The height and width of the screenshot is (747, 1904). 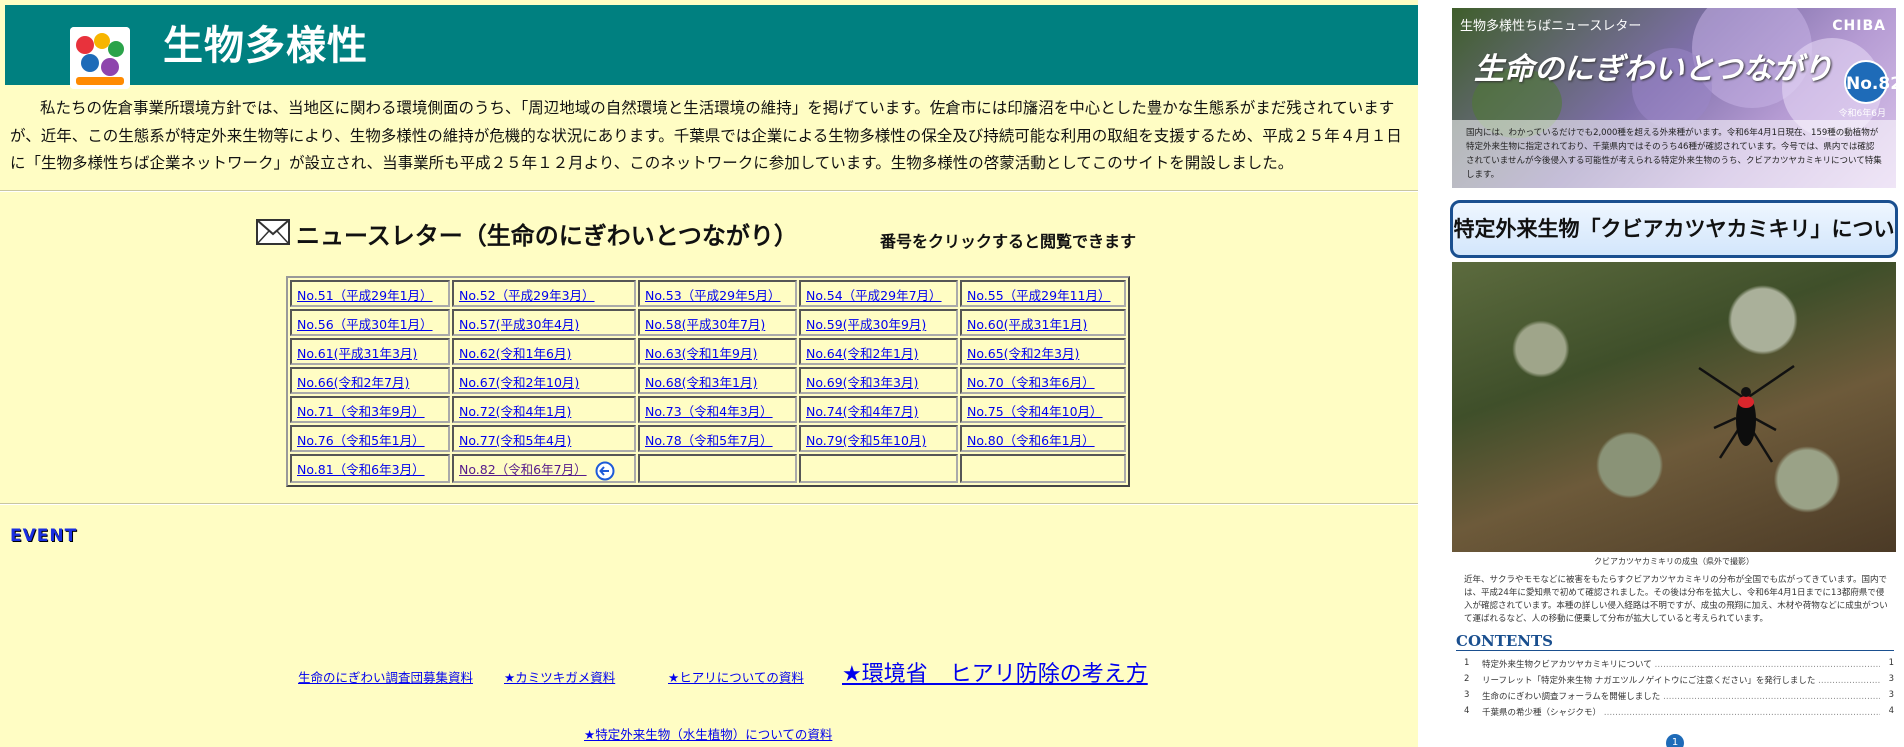 What do you see at coordinates (1679, 712) in the screenshot?
I see `toc-item: 4 千葉県の希少種（シャジクモ） 4` at bounding box center [1679, 712].